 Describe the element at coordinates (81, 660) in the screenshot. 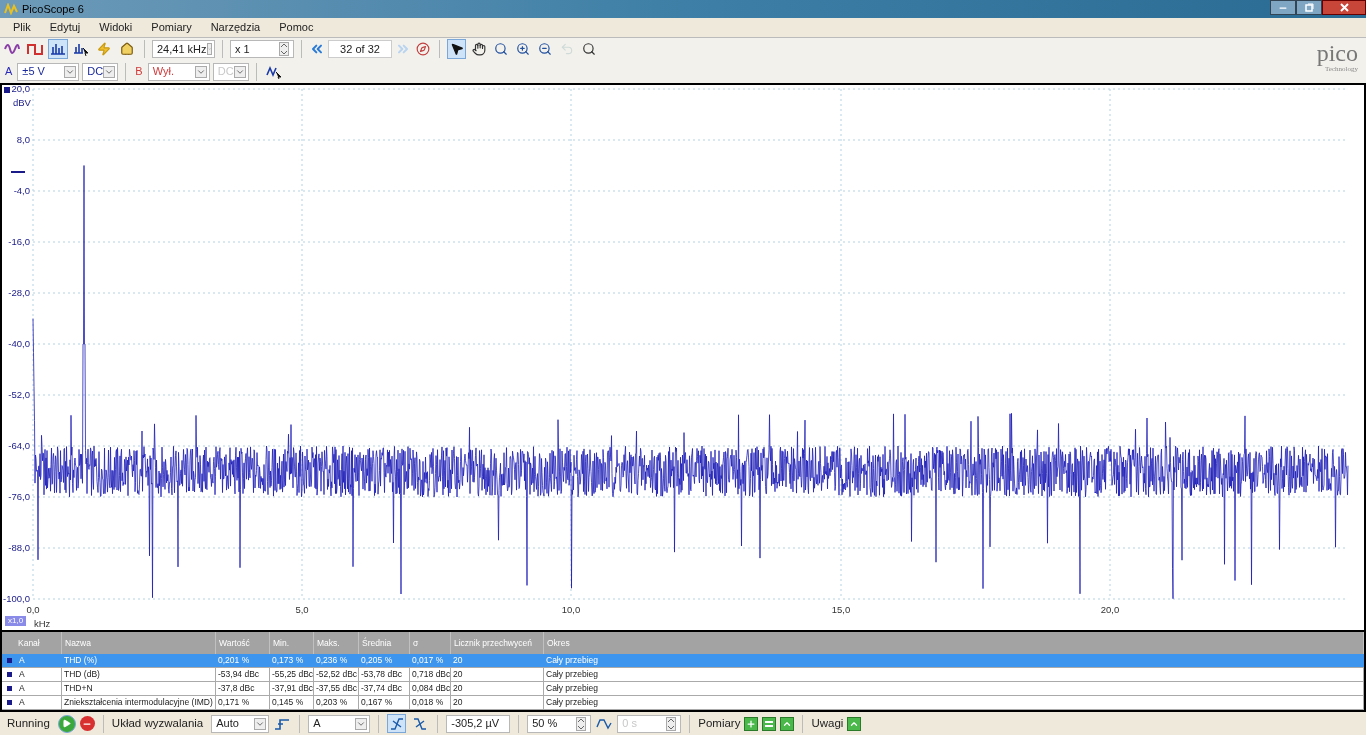

I see `table-cell-text: THD (%)` at that location.